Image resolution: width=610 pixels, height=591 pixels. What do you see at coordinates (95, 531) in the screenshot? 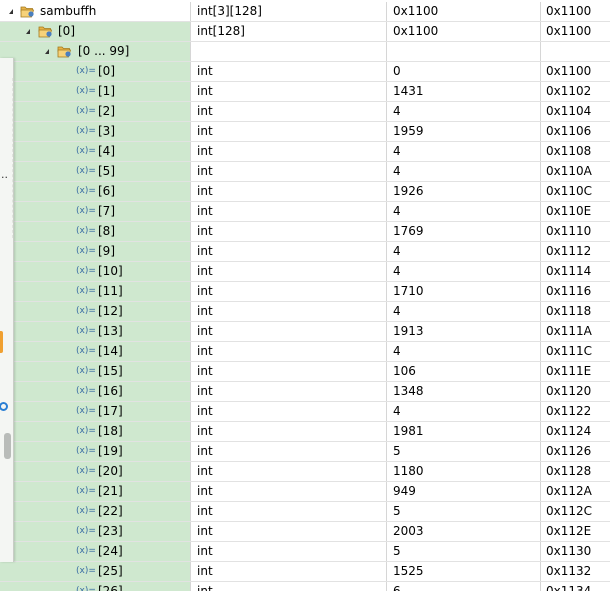
I see `name-cell: (x)= [23]` at bounding box center [95, 531].